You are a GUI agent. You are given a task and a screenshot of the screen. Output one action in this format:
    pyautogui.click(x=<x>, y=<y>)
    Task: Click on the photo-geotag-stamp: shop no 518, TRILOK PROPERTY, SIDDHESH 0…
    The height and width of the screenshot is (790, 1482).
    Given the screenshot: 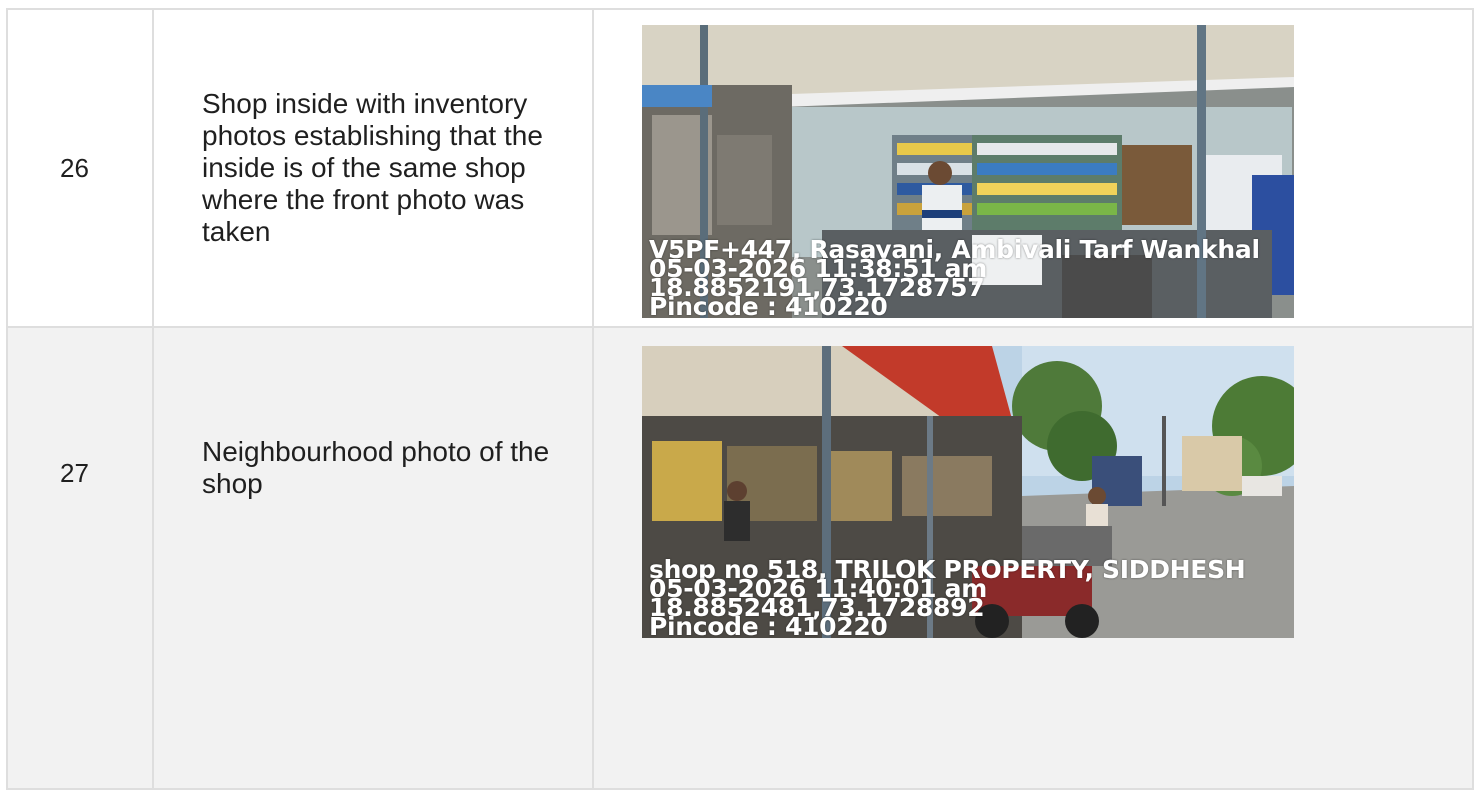 What is the action you would take?
    pyautogui.click(x=947, y=597)
    